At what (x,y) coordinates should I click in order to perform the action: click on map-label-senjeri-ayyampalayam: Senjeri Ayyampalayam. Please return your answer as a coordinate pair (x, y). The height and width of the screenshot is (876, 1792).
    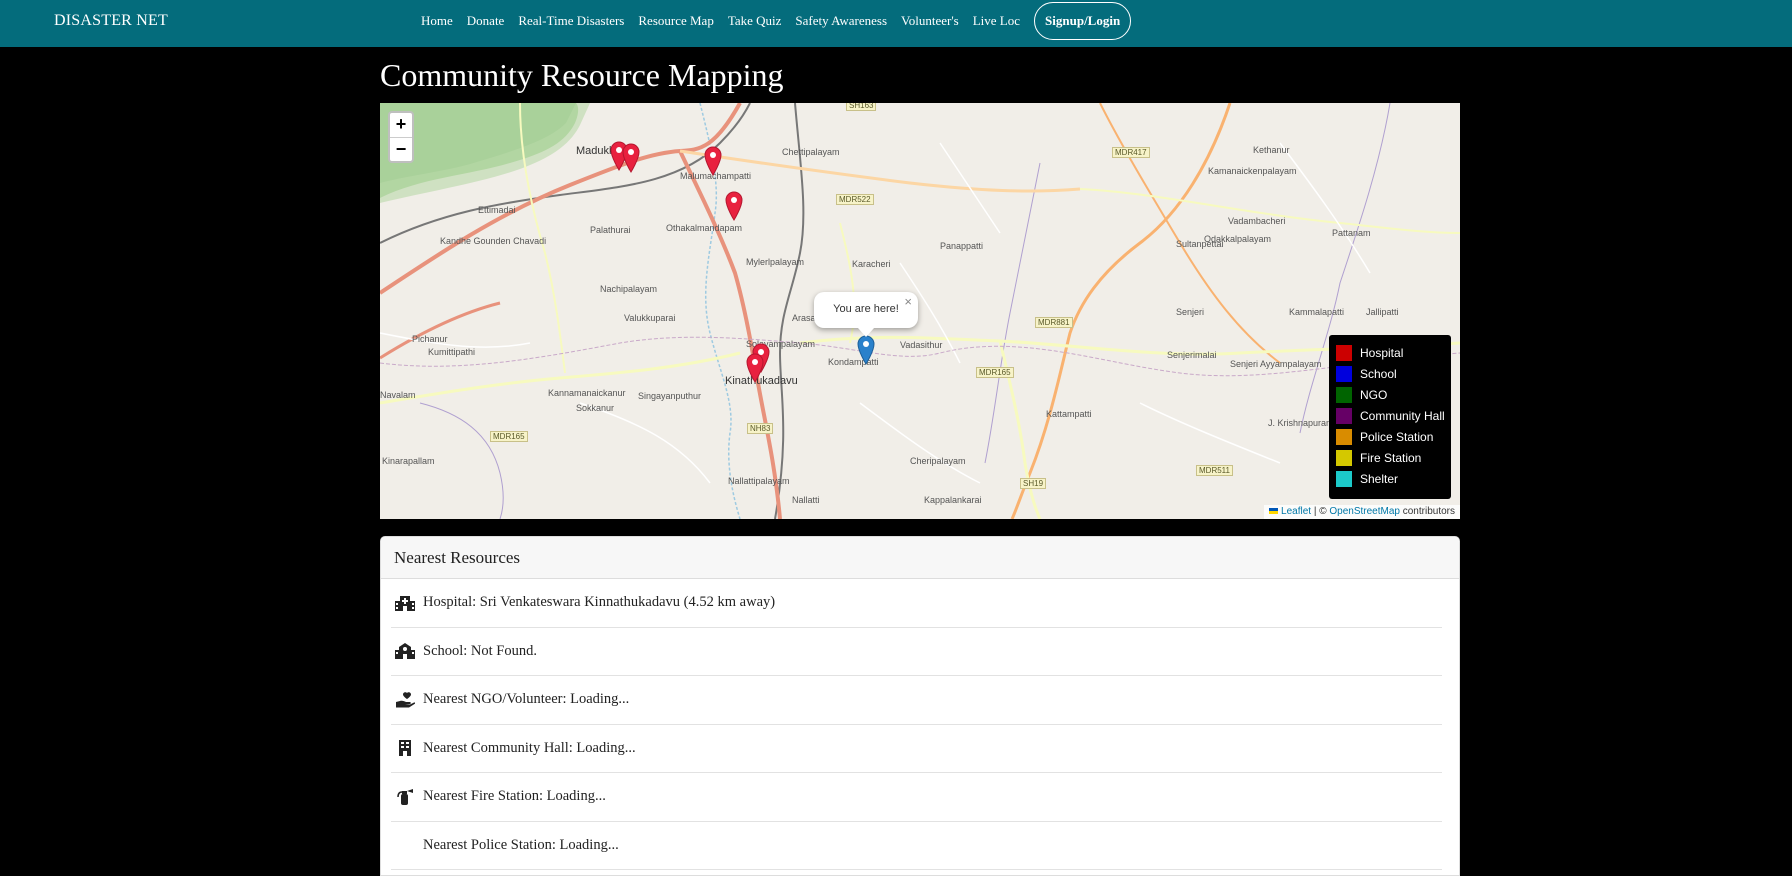
    Looking at the image, I should click on (1276, 364).